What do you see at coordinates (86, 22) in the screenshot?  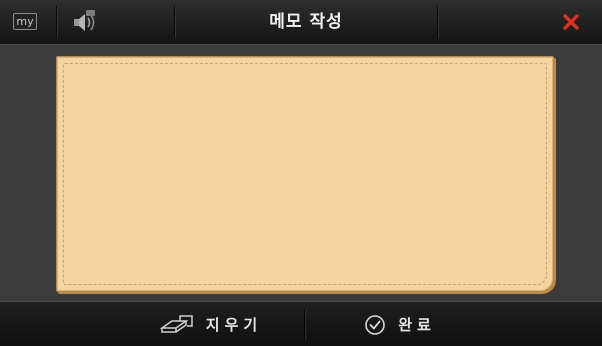 I see `speaker-icon` at bounding box center [86, 22].